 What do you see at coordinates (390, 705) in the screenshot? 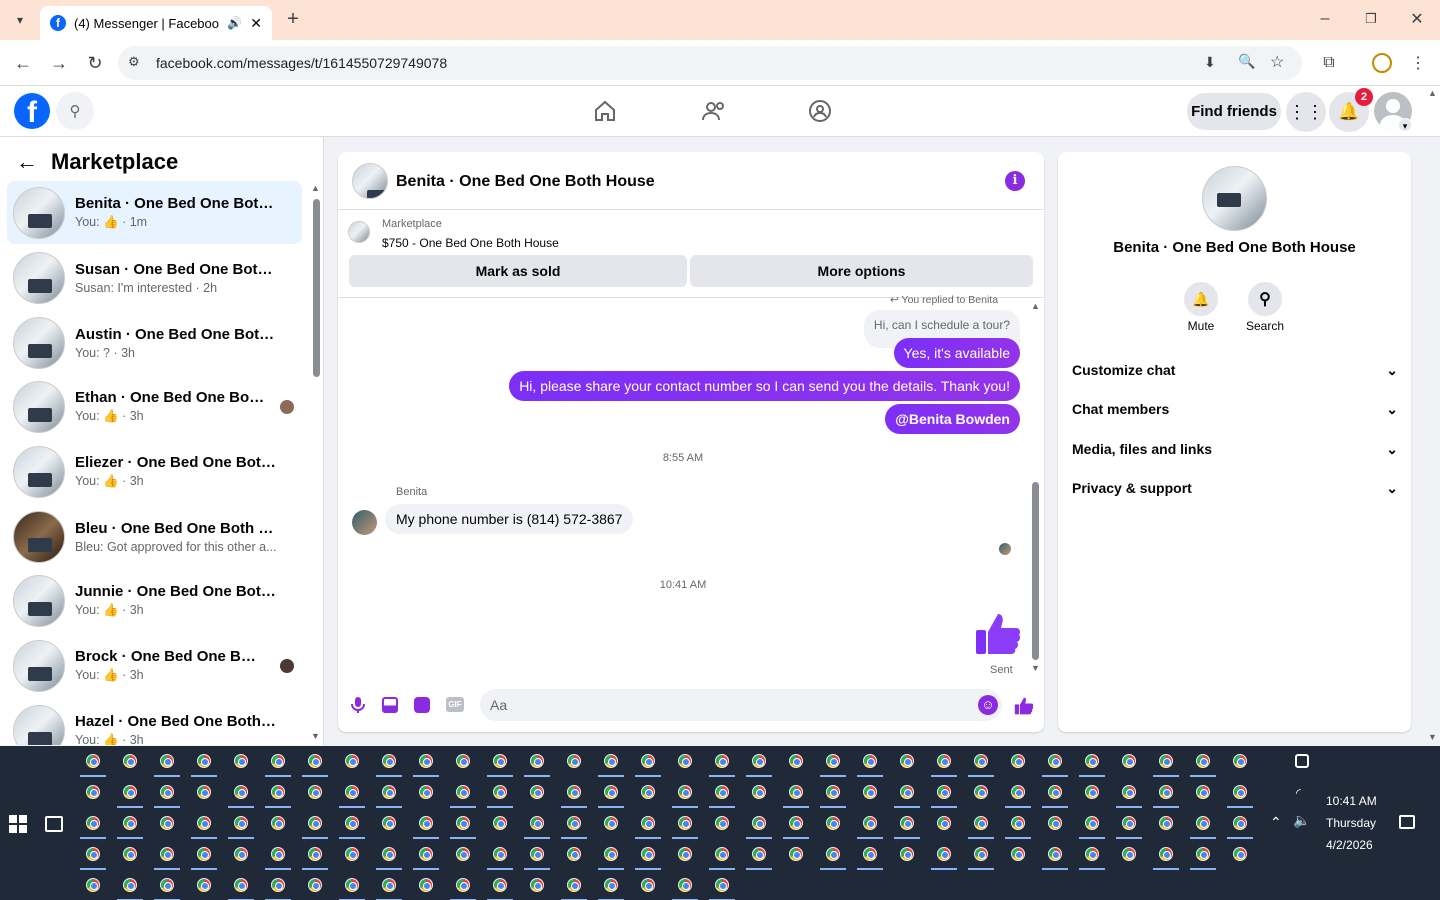
I see `photo-icon` at bounding box center [390, 705].